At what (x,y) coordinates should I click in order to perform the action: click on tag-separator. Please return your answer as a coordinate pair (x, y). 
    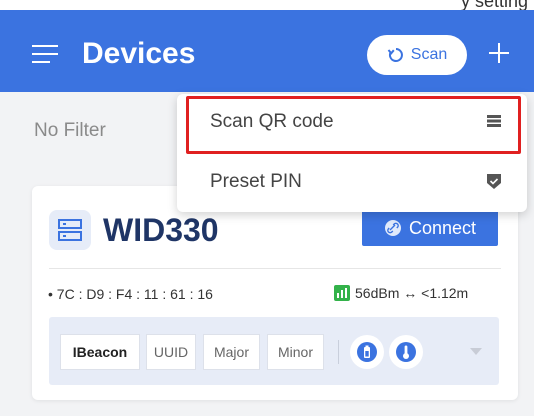
    Looking at the image, I should click on (338, 352).